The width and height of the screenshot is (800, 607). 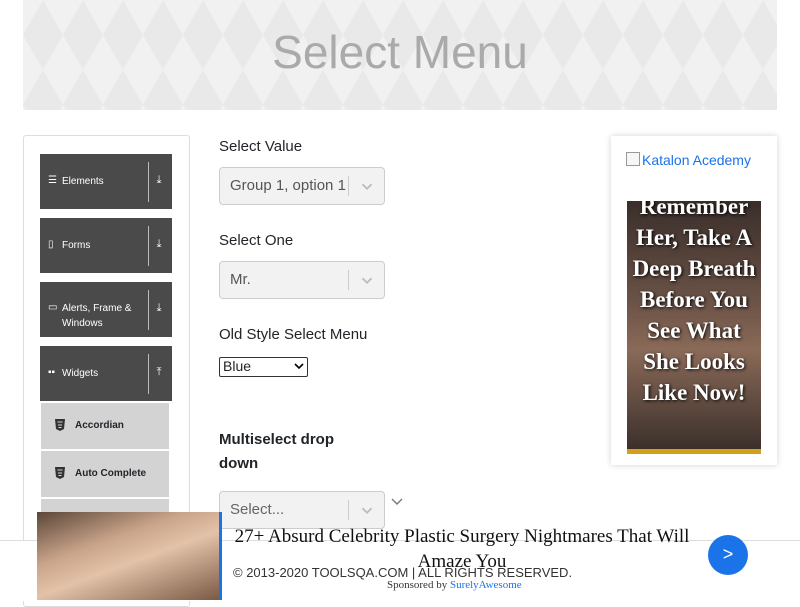 I want to click on sidebar-group-label: Forms, so click(x=76, y=245).